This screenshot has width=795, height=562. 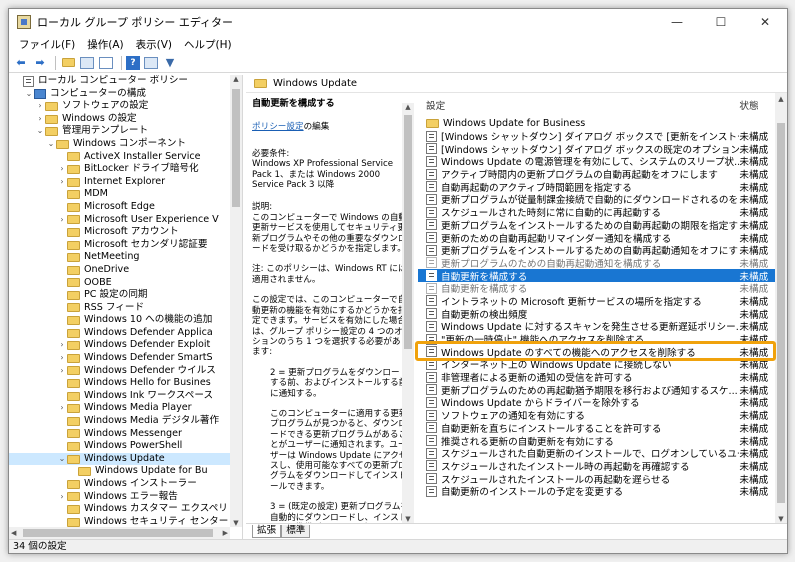 What do you see at coordinates (119, 345) in the screenshot?
I see `tree-item: › Windows Defender Exploit` at bounding box center [119, 345].